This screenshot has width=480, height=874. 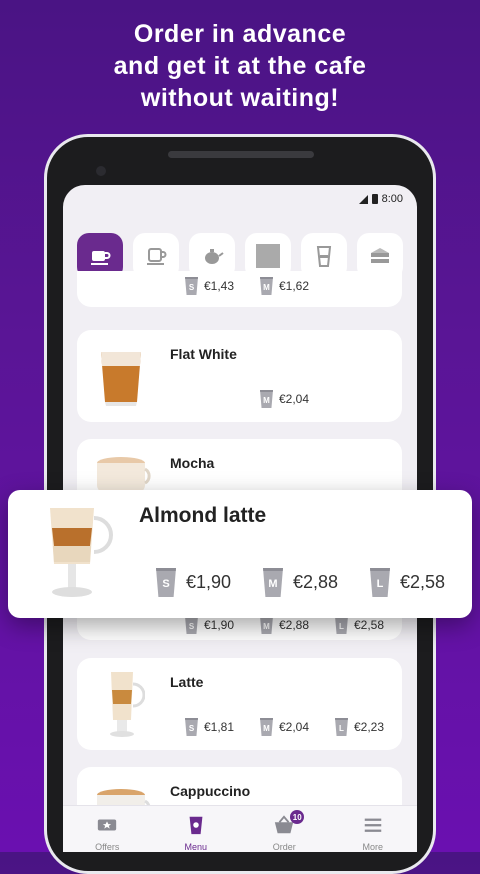 What do you see at coordinates (203, 515) in the screenshot?
I see `featured-item-name: Almond latte` at bounding box center [203, 515].